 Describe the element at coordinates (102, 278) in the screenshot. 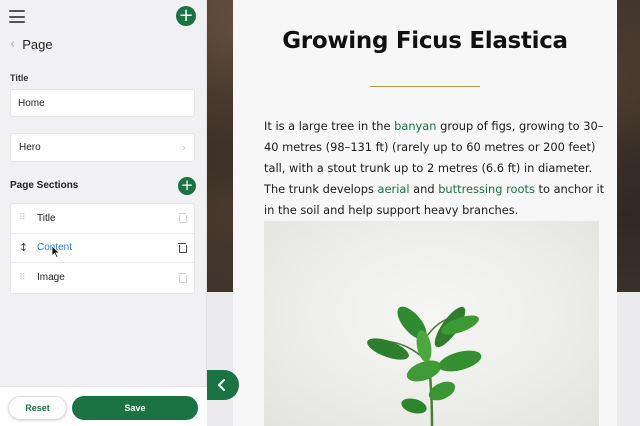

I see `section-item-image: ⠿ Image` at that location.